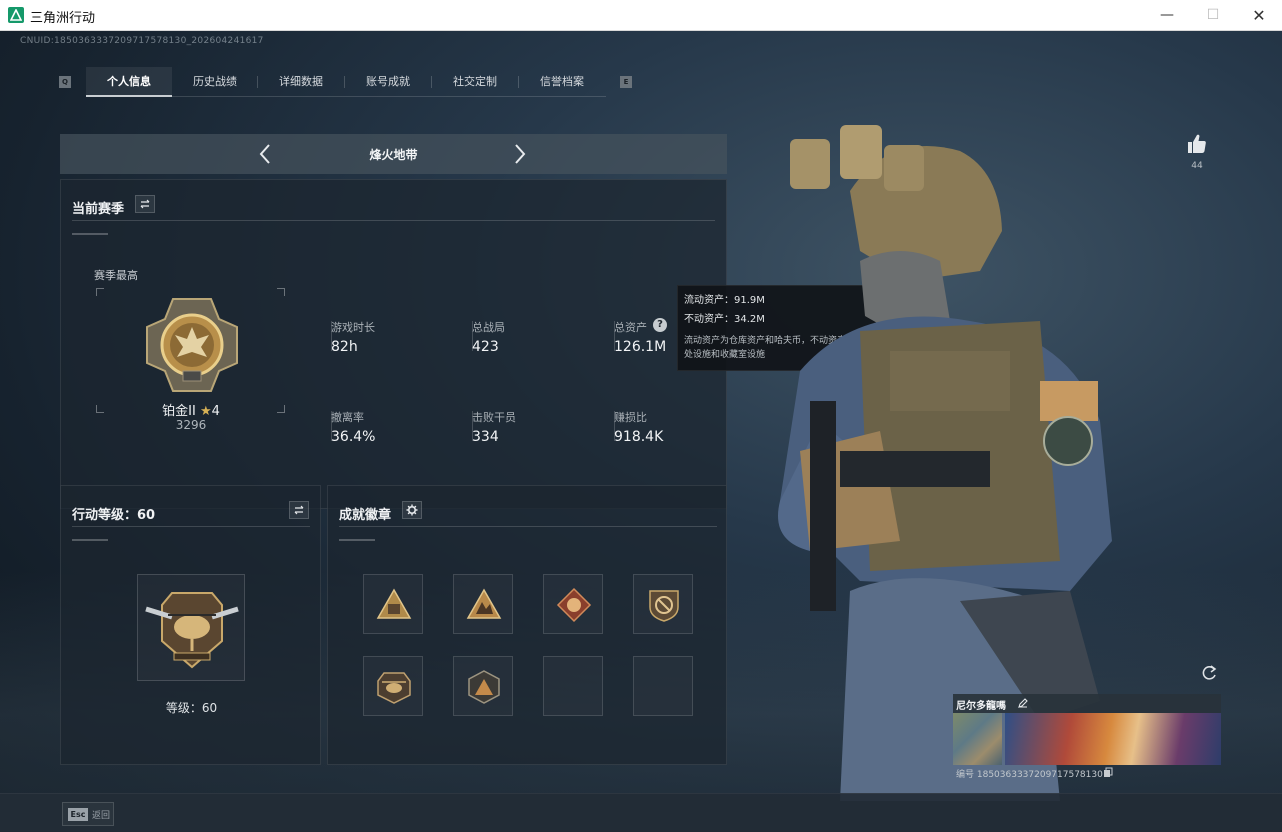 Image resolution: width=1282 pixels, height=832 pixels. I want to click on tab-personal-info: 个人信息, so click(129, 82).